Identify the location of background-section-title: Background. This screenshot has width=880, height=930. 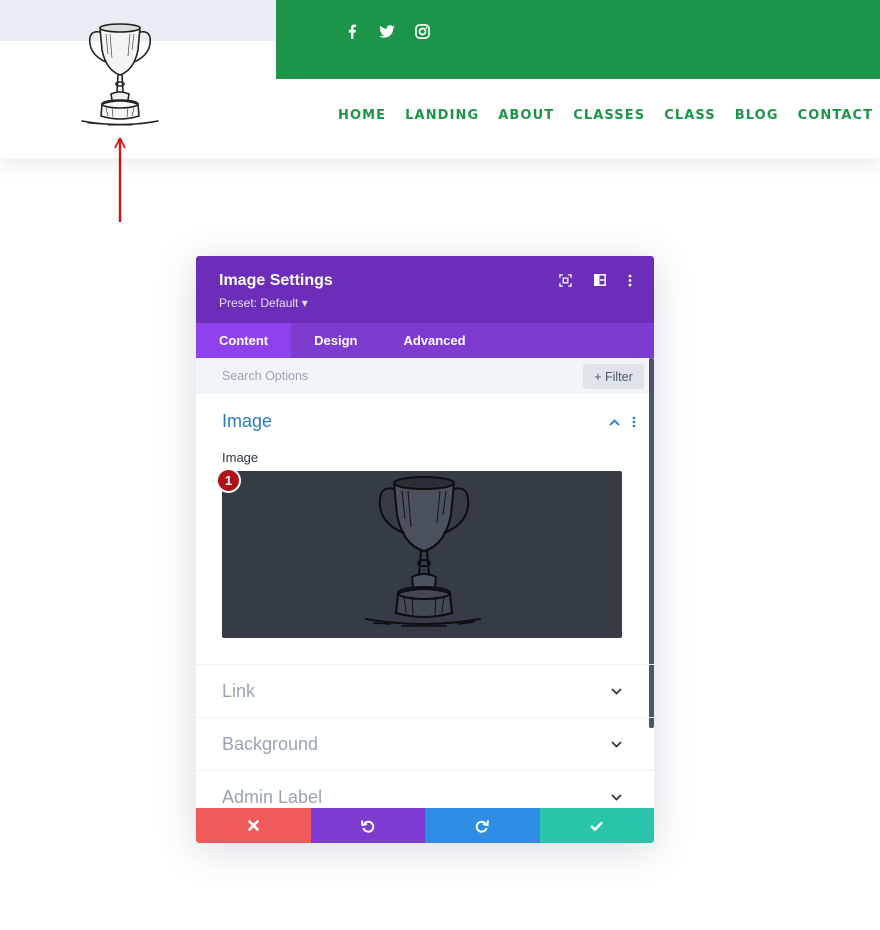
(270, 744).